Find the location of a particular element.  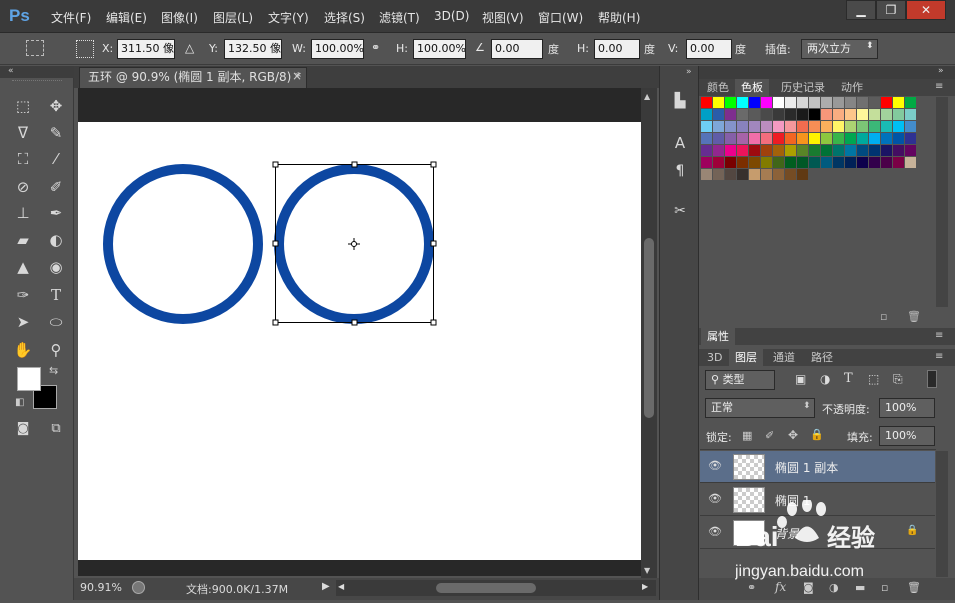

default-colors-icon: ◧ is located at coordinates (19, 402).